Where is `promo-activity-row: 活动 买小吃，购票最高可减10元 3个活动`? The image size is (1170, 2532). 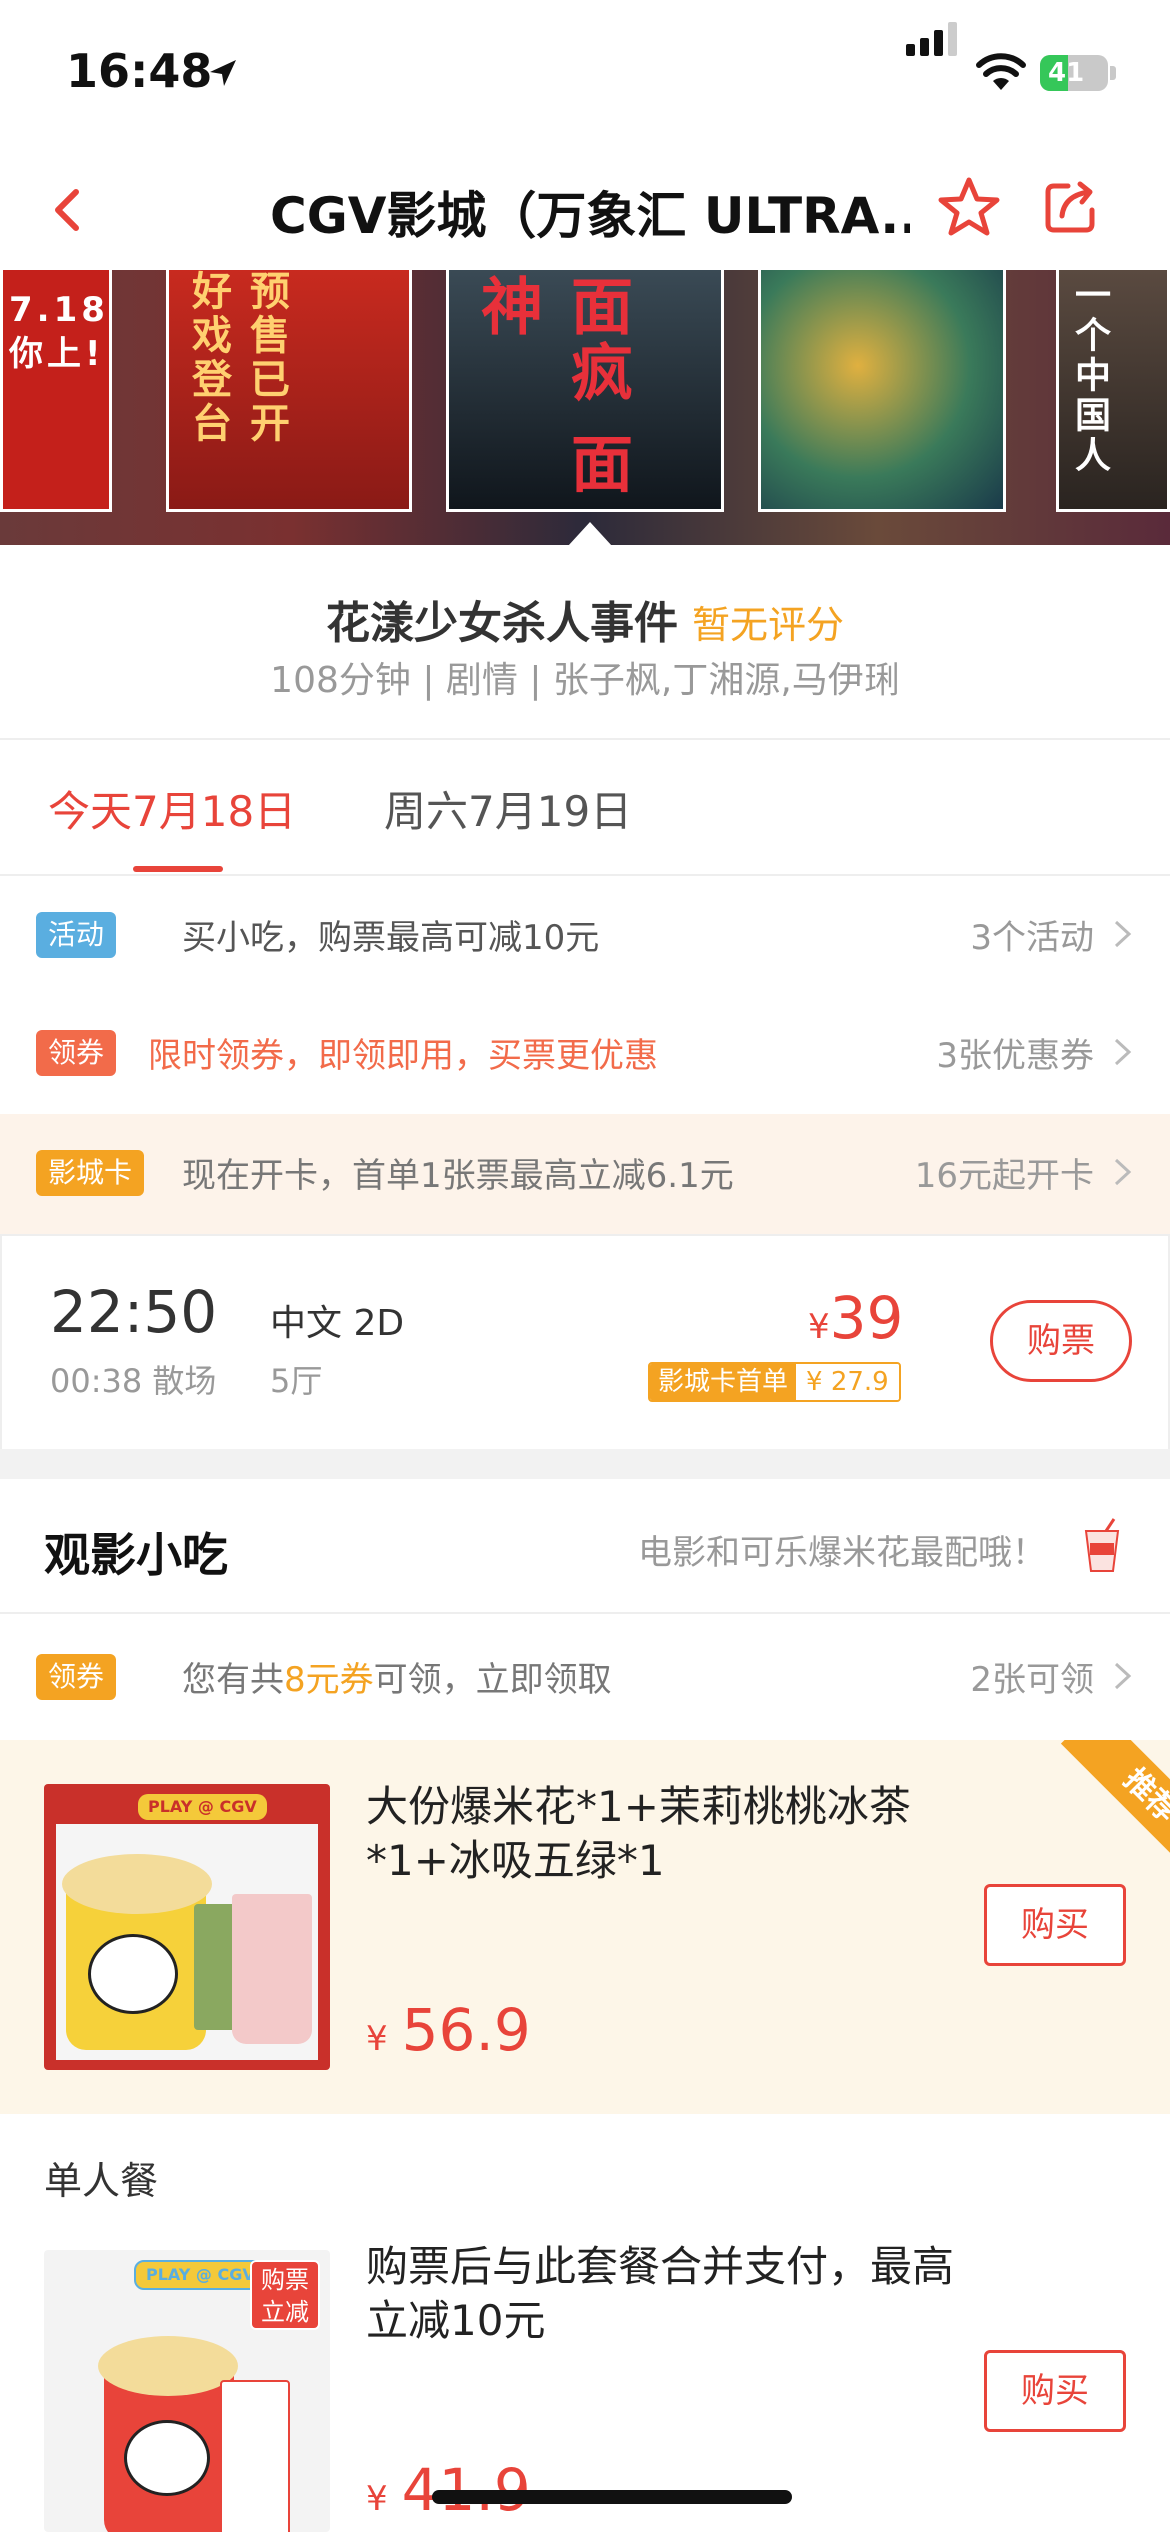 promo-activity-row: 活动 买小吃，购票最高可减10元 3个活动 is located at coordinates (585, 935).